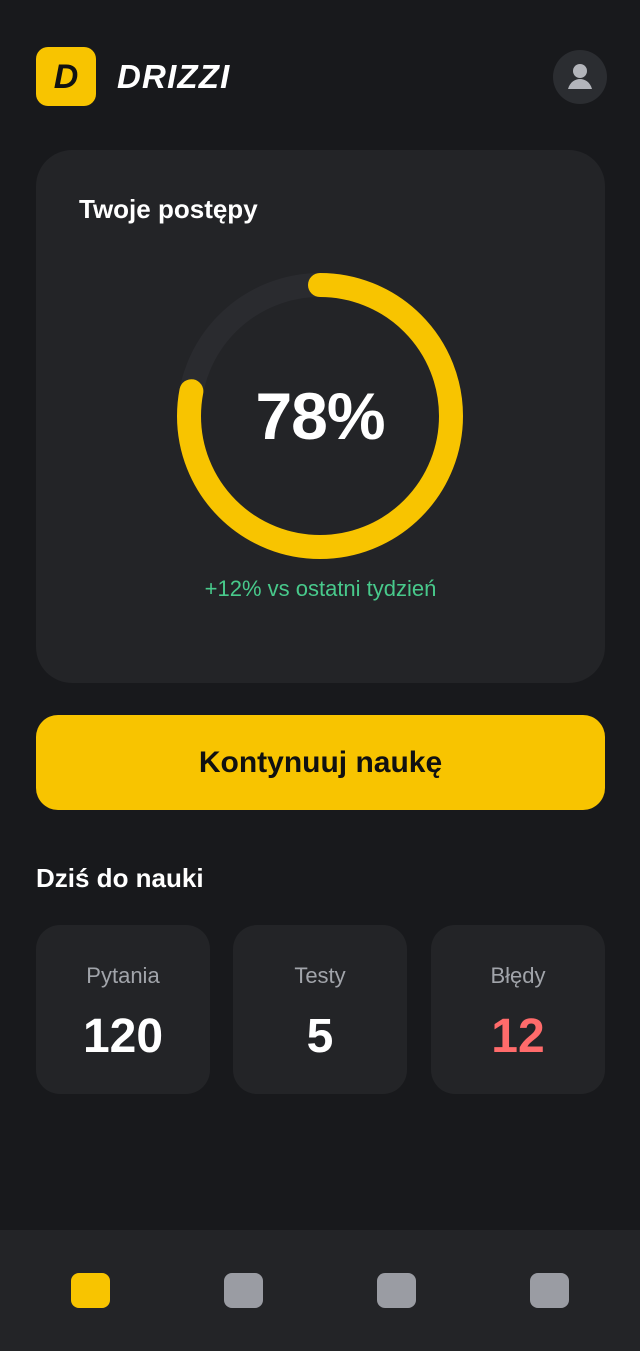 The image size is (640, 1351). Describe the element at coordinates (549, 1290) in the screenshot. I see `nav-tab-4-icon` at that location.